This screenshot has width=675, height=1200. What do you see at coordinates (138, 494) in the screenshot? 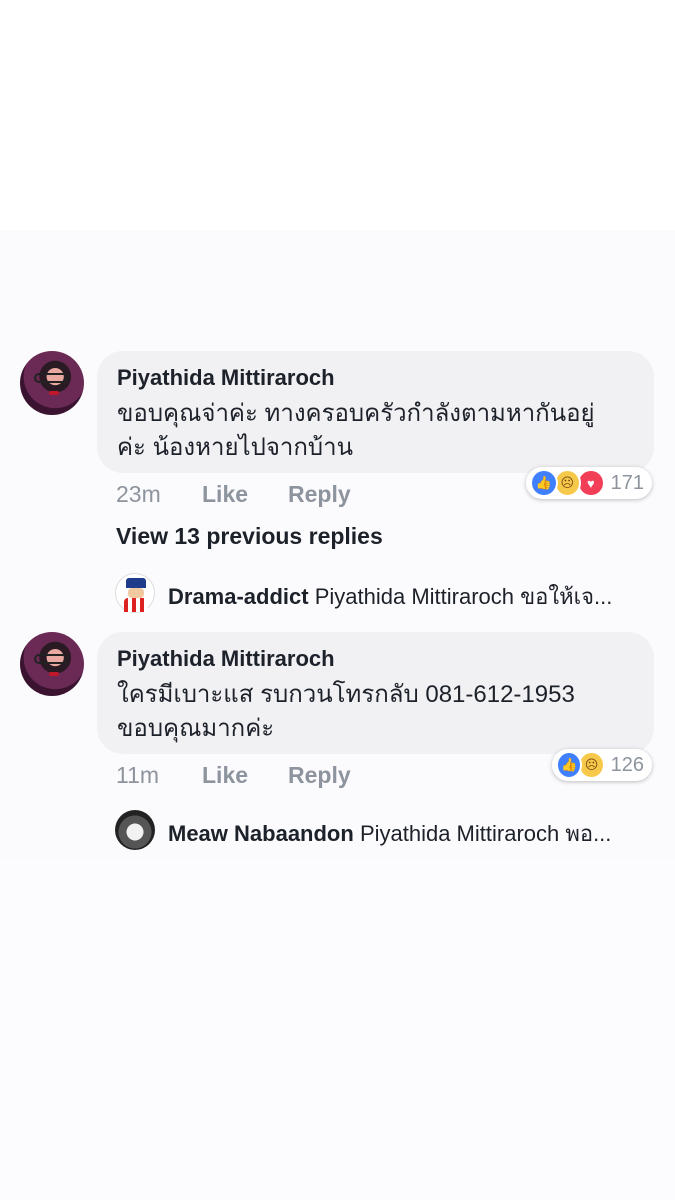
I see `comment-time: 23m` at bounding box center [138, 494].